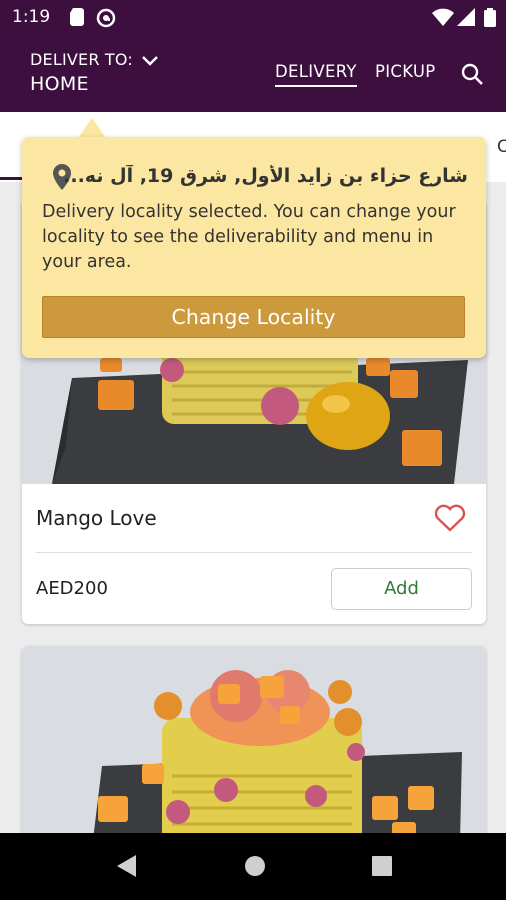 The image size is (506, 900). Describe the element at coordinates (253, 17) in the screenshot. I see `status-bar: 1:19` at that location.